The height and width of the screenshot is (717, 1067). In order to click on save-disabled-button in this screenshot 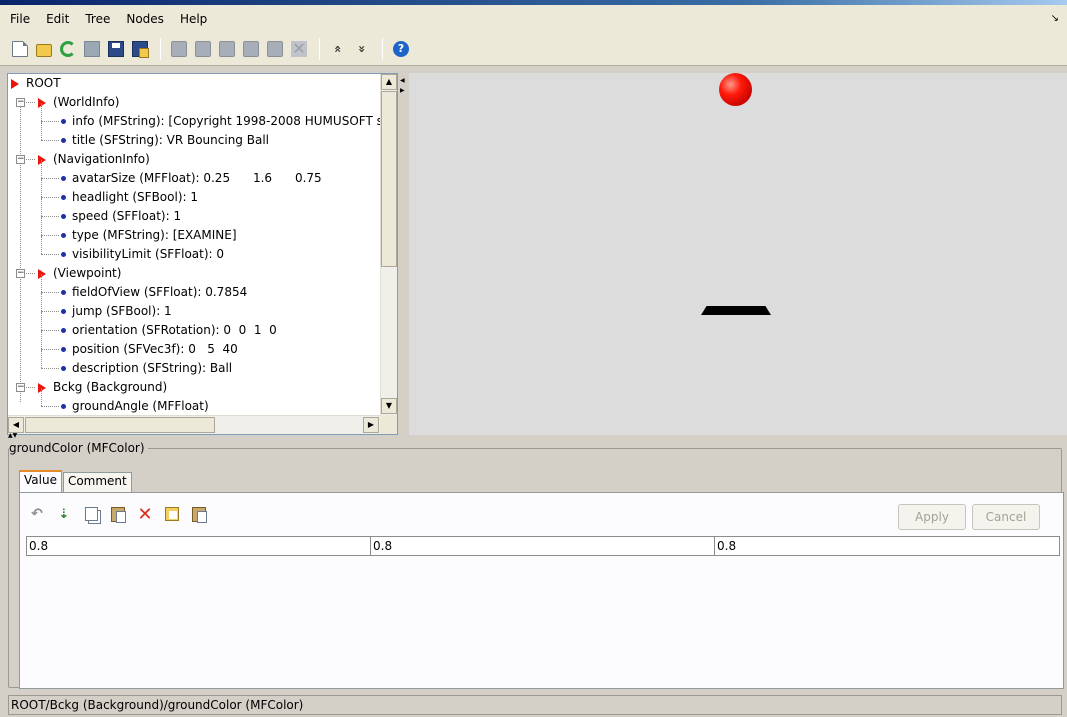, I will do `click(92, 49)`.